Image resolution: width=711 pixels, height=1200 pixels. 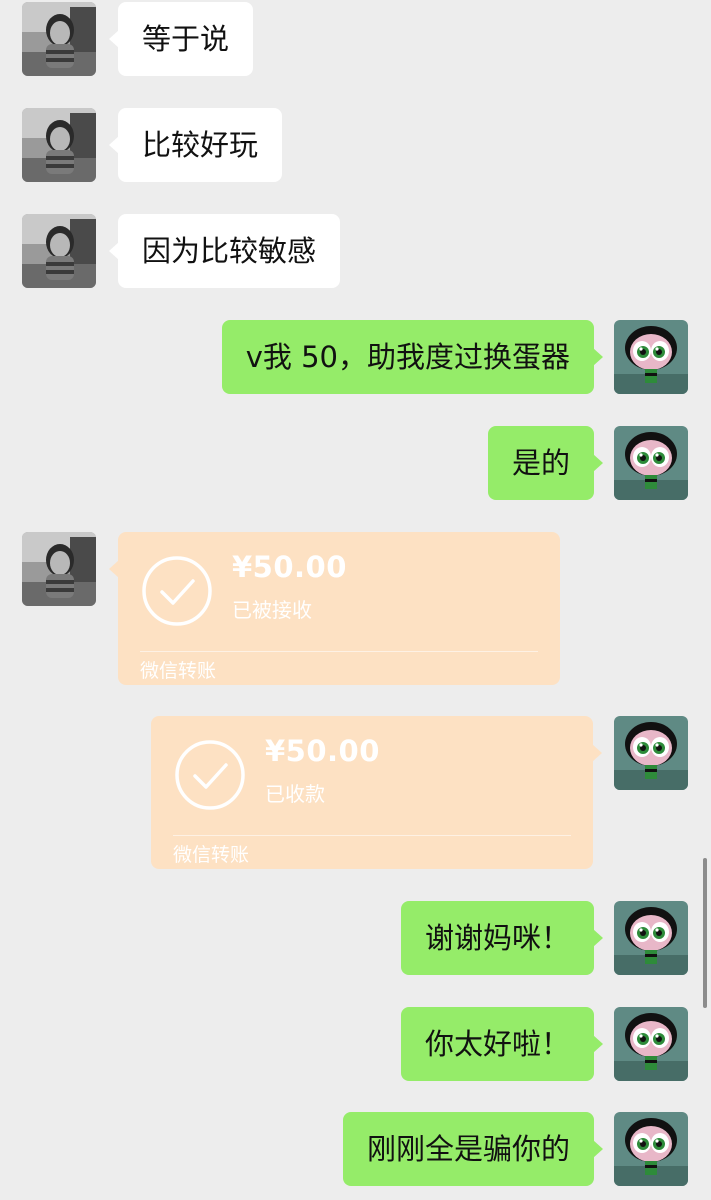 What do you see at coordinates (334, 608) in the screenshot?
I see `transfer-card: ¥50.00 已被接收 微信转账` at bounding box center [334, 608].